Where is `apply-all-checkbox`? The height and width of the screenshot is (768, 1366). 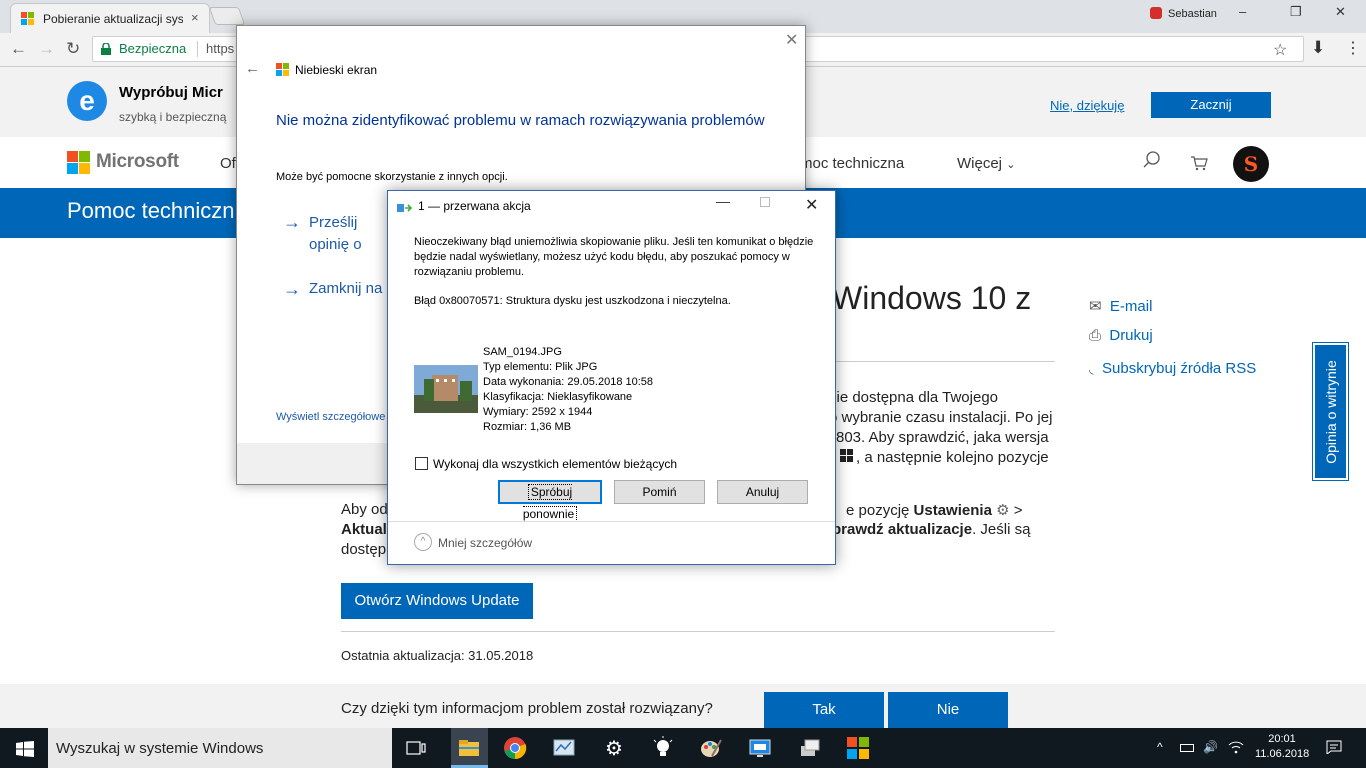 apply-all-checkbox is located at coordinates (421, 463).